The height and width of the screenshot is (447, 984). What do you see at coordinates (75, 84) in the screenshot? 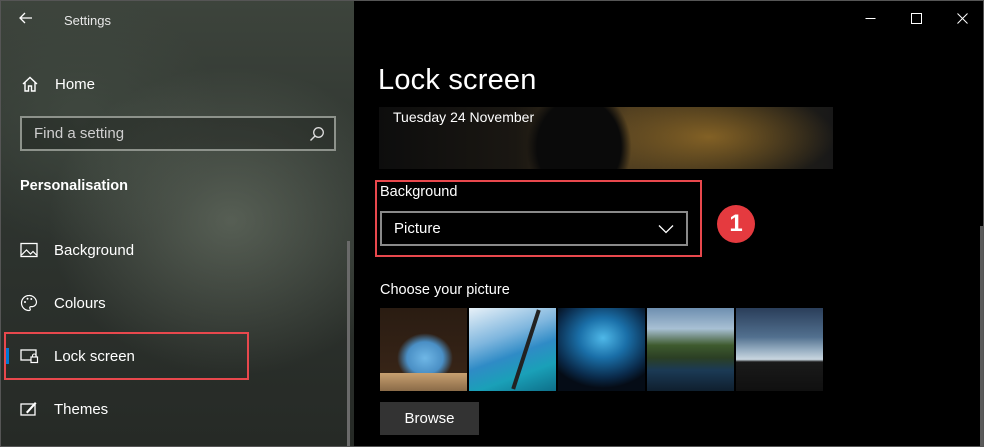
I see `home-label: Home` at bounding box center [75, 84].